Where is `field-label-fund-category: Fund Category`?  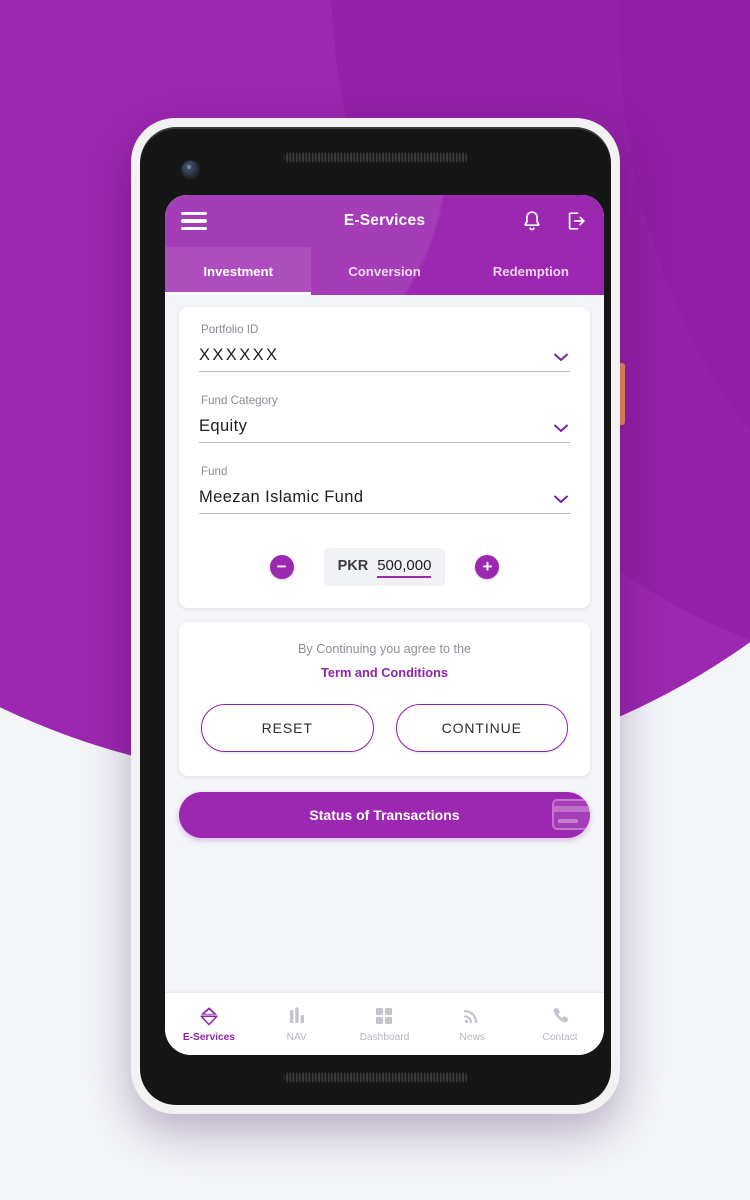
field-label-fund-category: Fund Category is located at coordinates (239, 400).